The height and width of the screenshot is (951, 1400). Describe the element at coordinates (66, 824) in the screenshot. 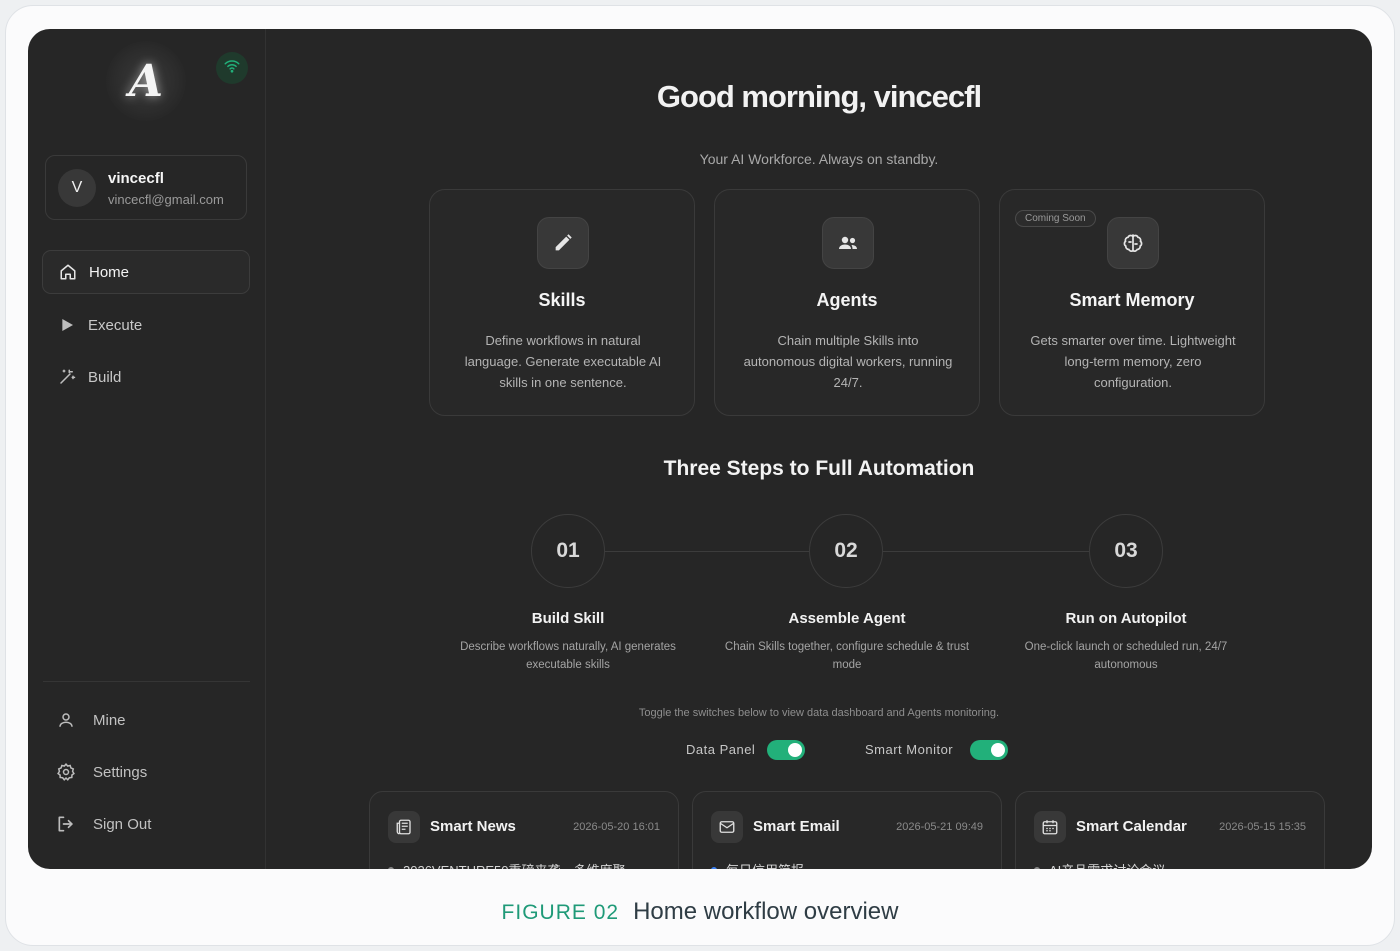

I see `sign-out-icon` at that location.